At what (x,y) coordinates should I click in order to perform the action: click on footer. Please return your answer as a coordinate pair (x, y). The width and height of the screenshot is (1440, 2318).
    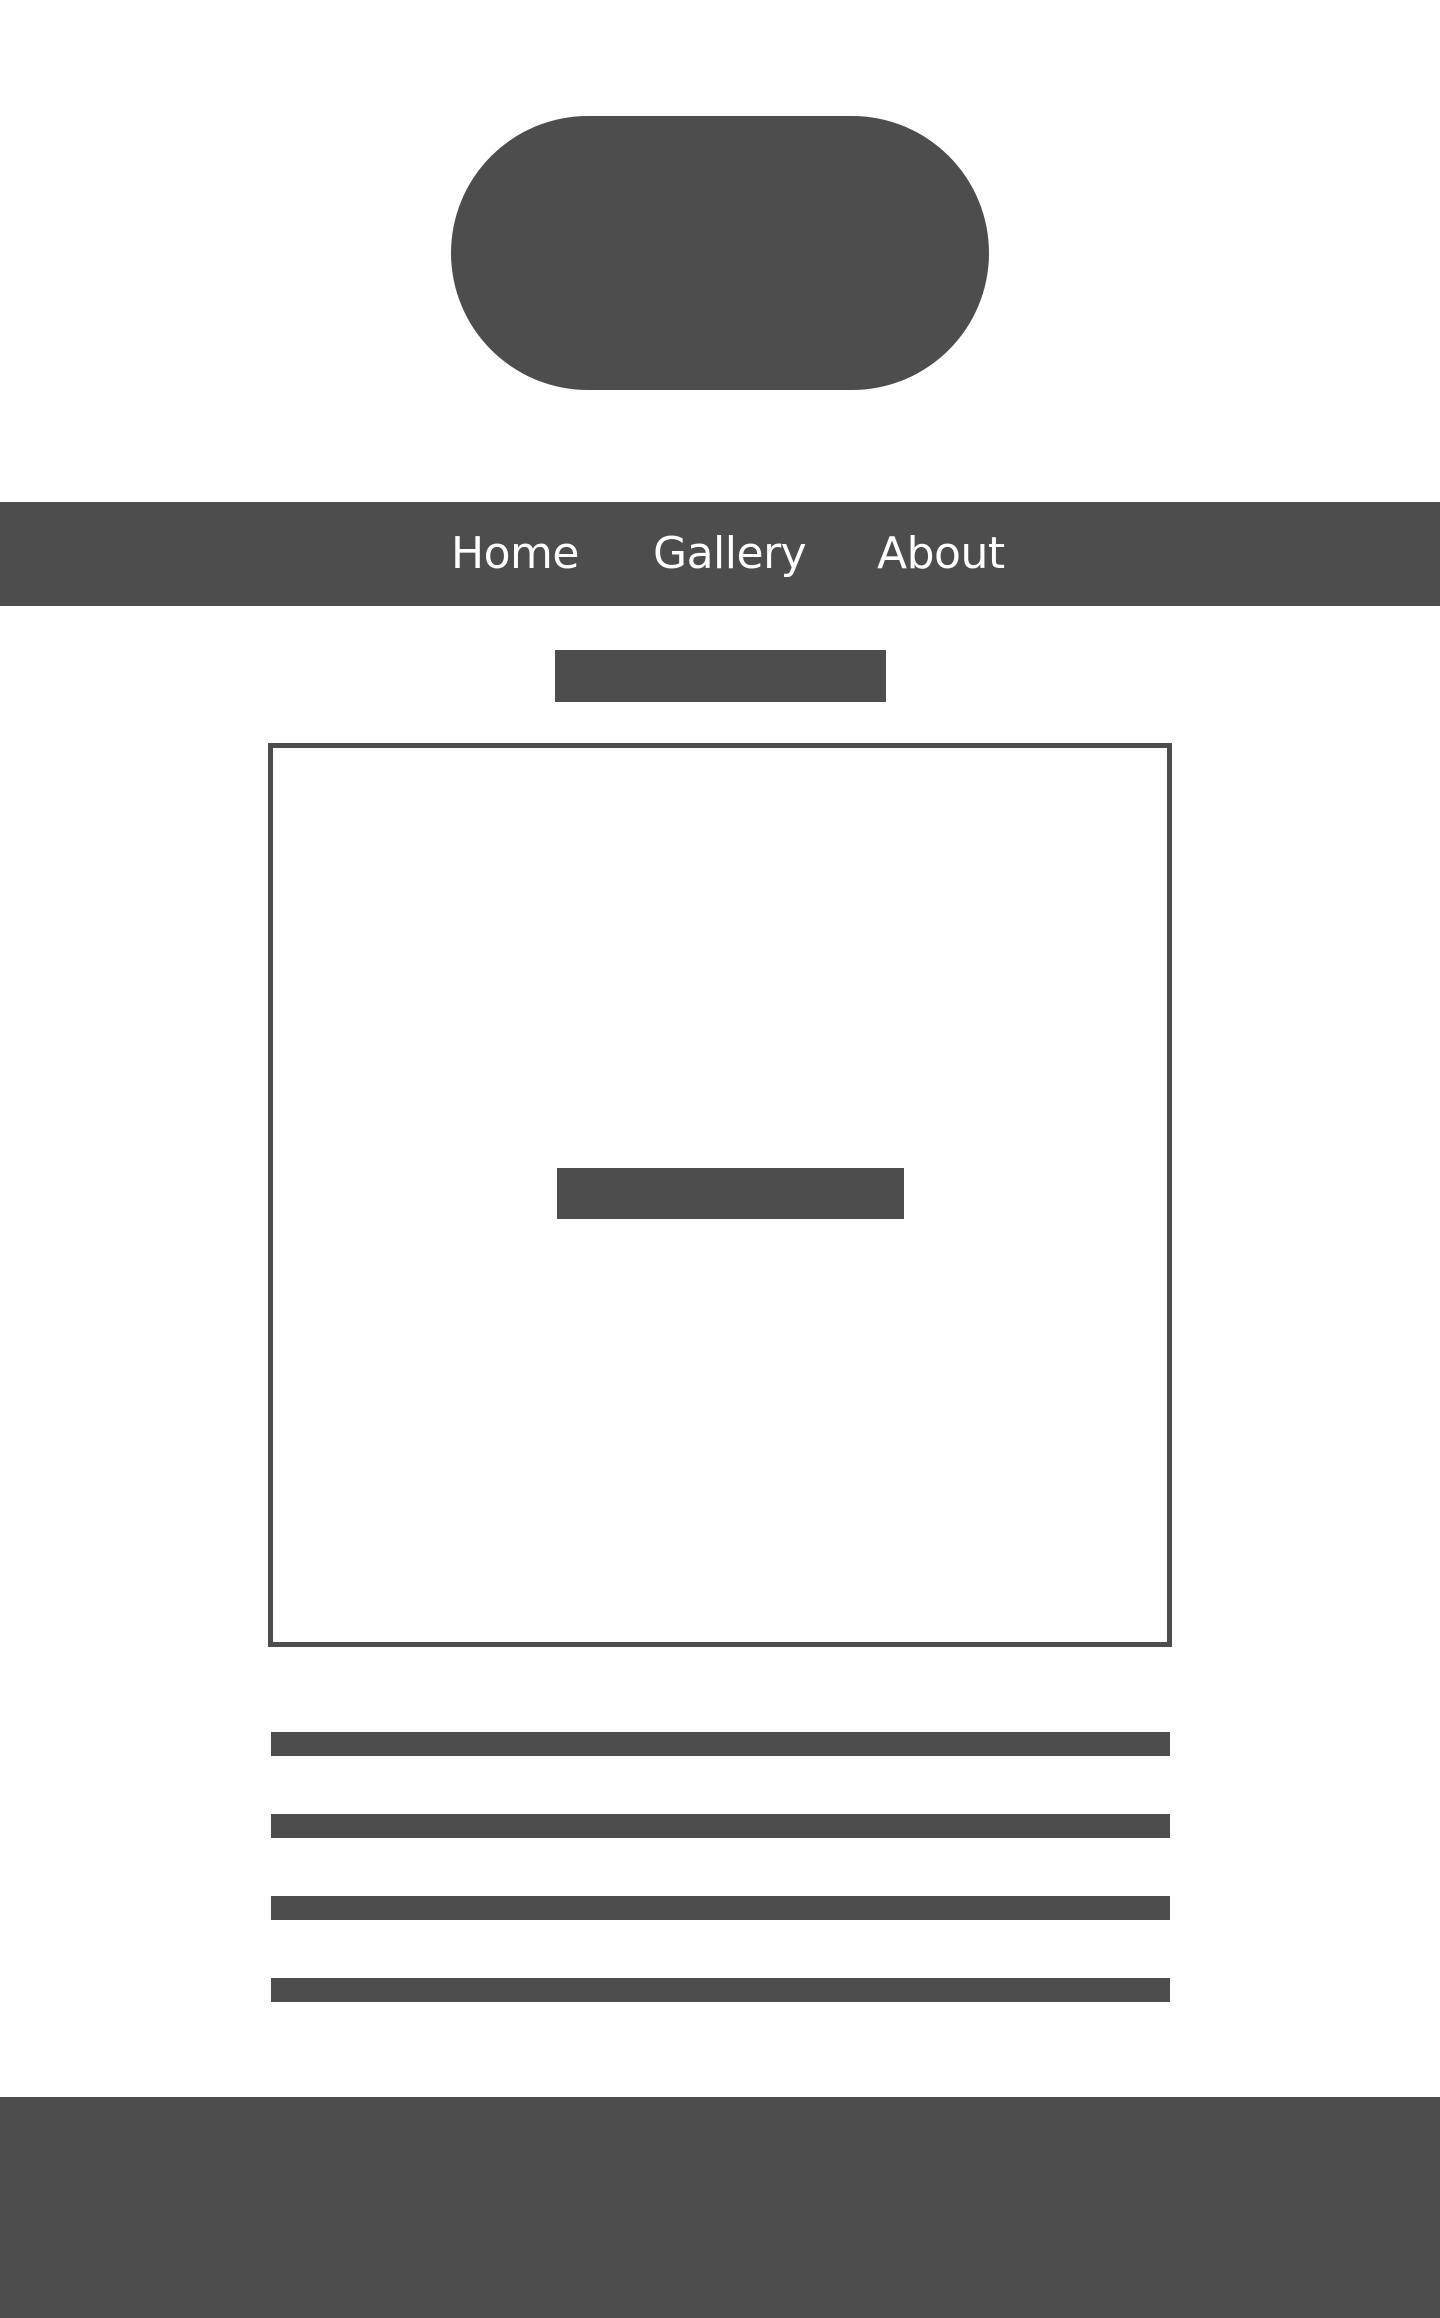
    Looking at the image, I should click on (720, 2207).